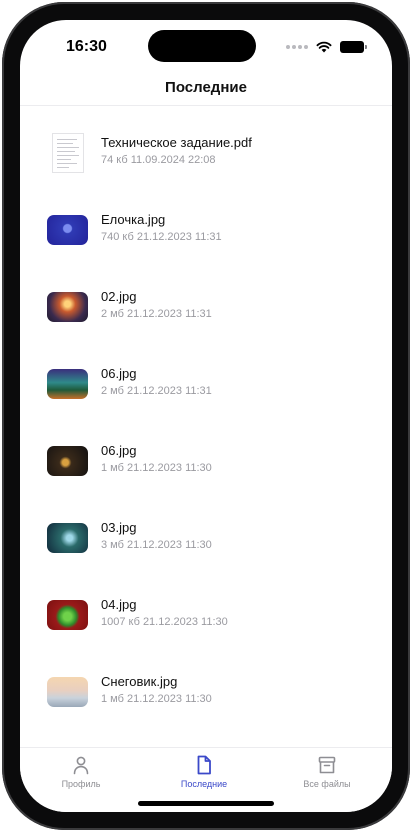  Describe the element at coordinates (204, 765) in the screenshot. I see `document-icon` at that location.